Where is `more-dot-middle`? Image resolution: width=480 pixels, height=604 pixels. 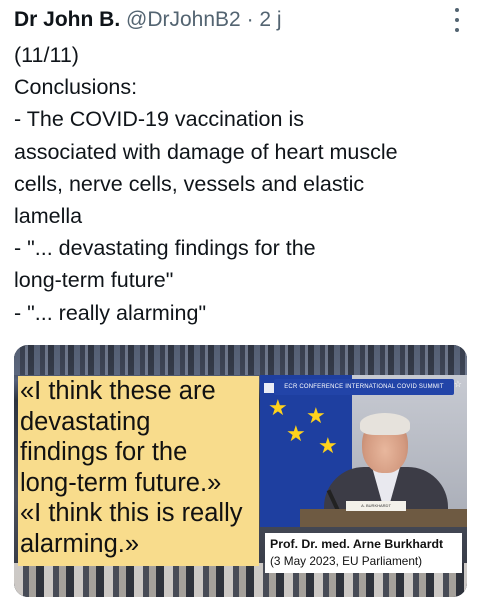 more-dot-middle is located at coordinates (457, 20).